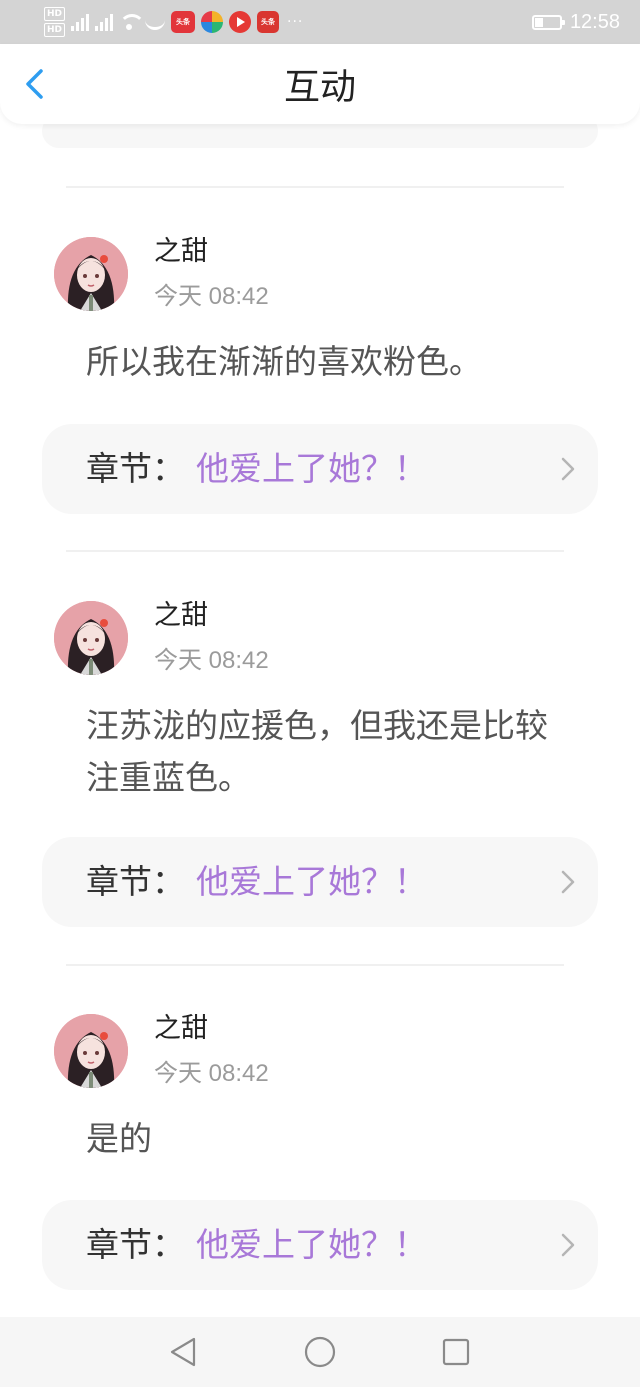 The height and width of the screenshot is (1387, 640). Describe the element at coordinates (295, 22) in the screenshot. I see `more-notifications-icon: ···` at that location.